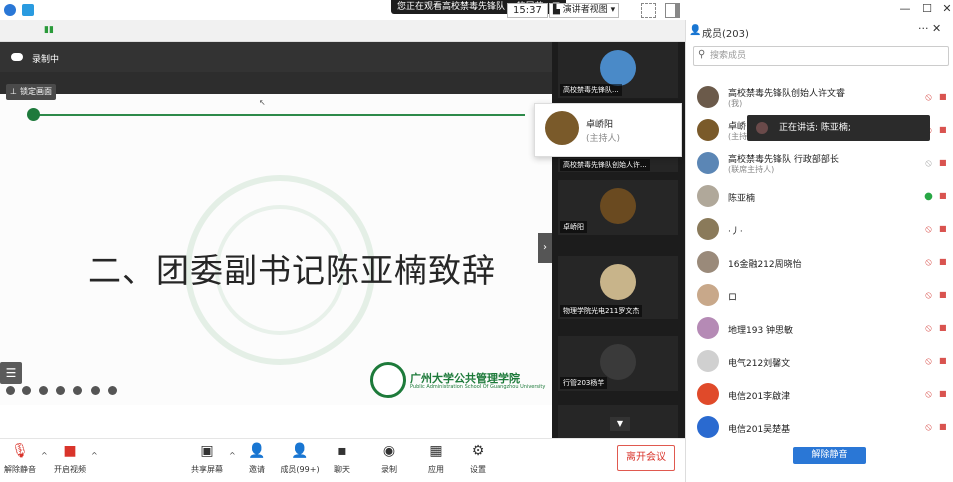 The height and width of the screenshot is (482, 953). Describe the element at coordinates (618, 287) in the screenshot. I see `video-tile: 物理学院光电211罗文杰` at that location.